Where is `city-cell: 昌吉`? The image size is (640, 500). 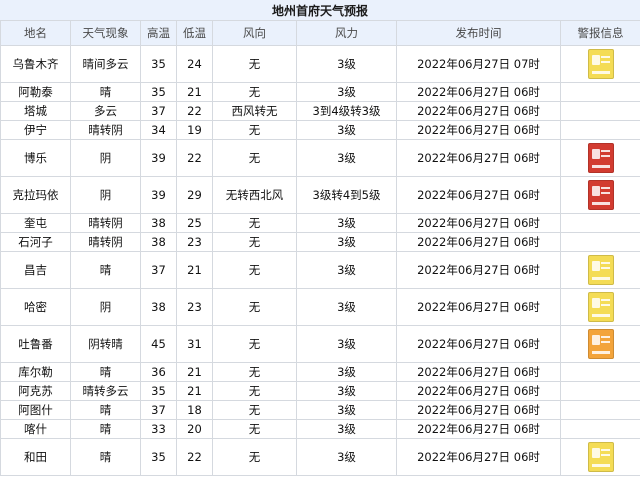
city-cell: 昌吉 is located at coordinates (35, 270).